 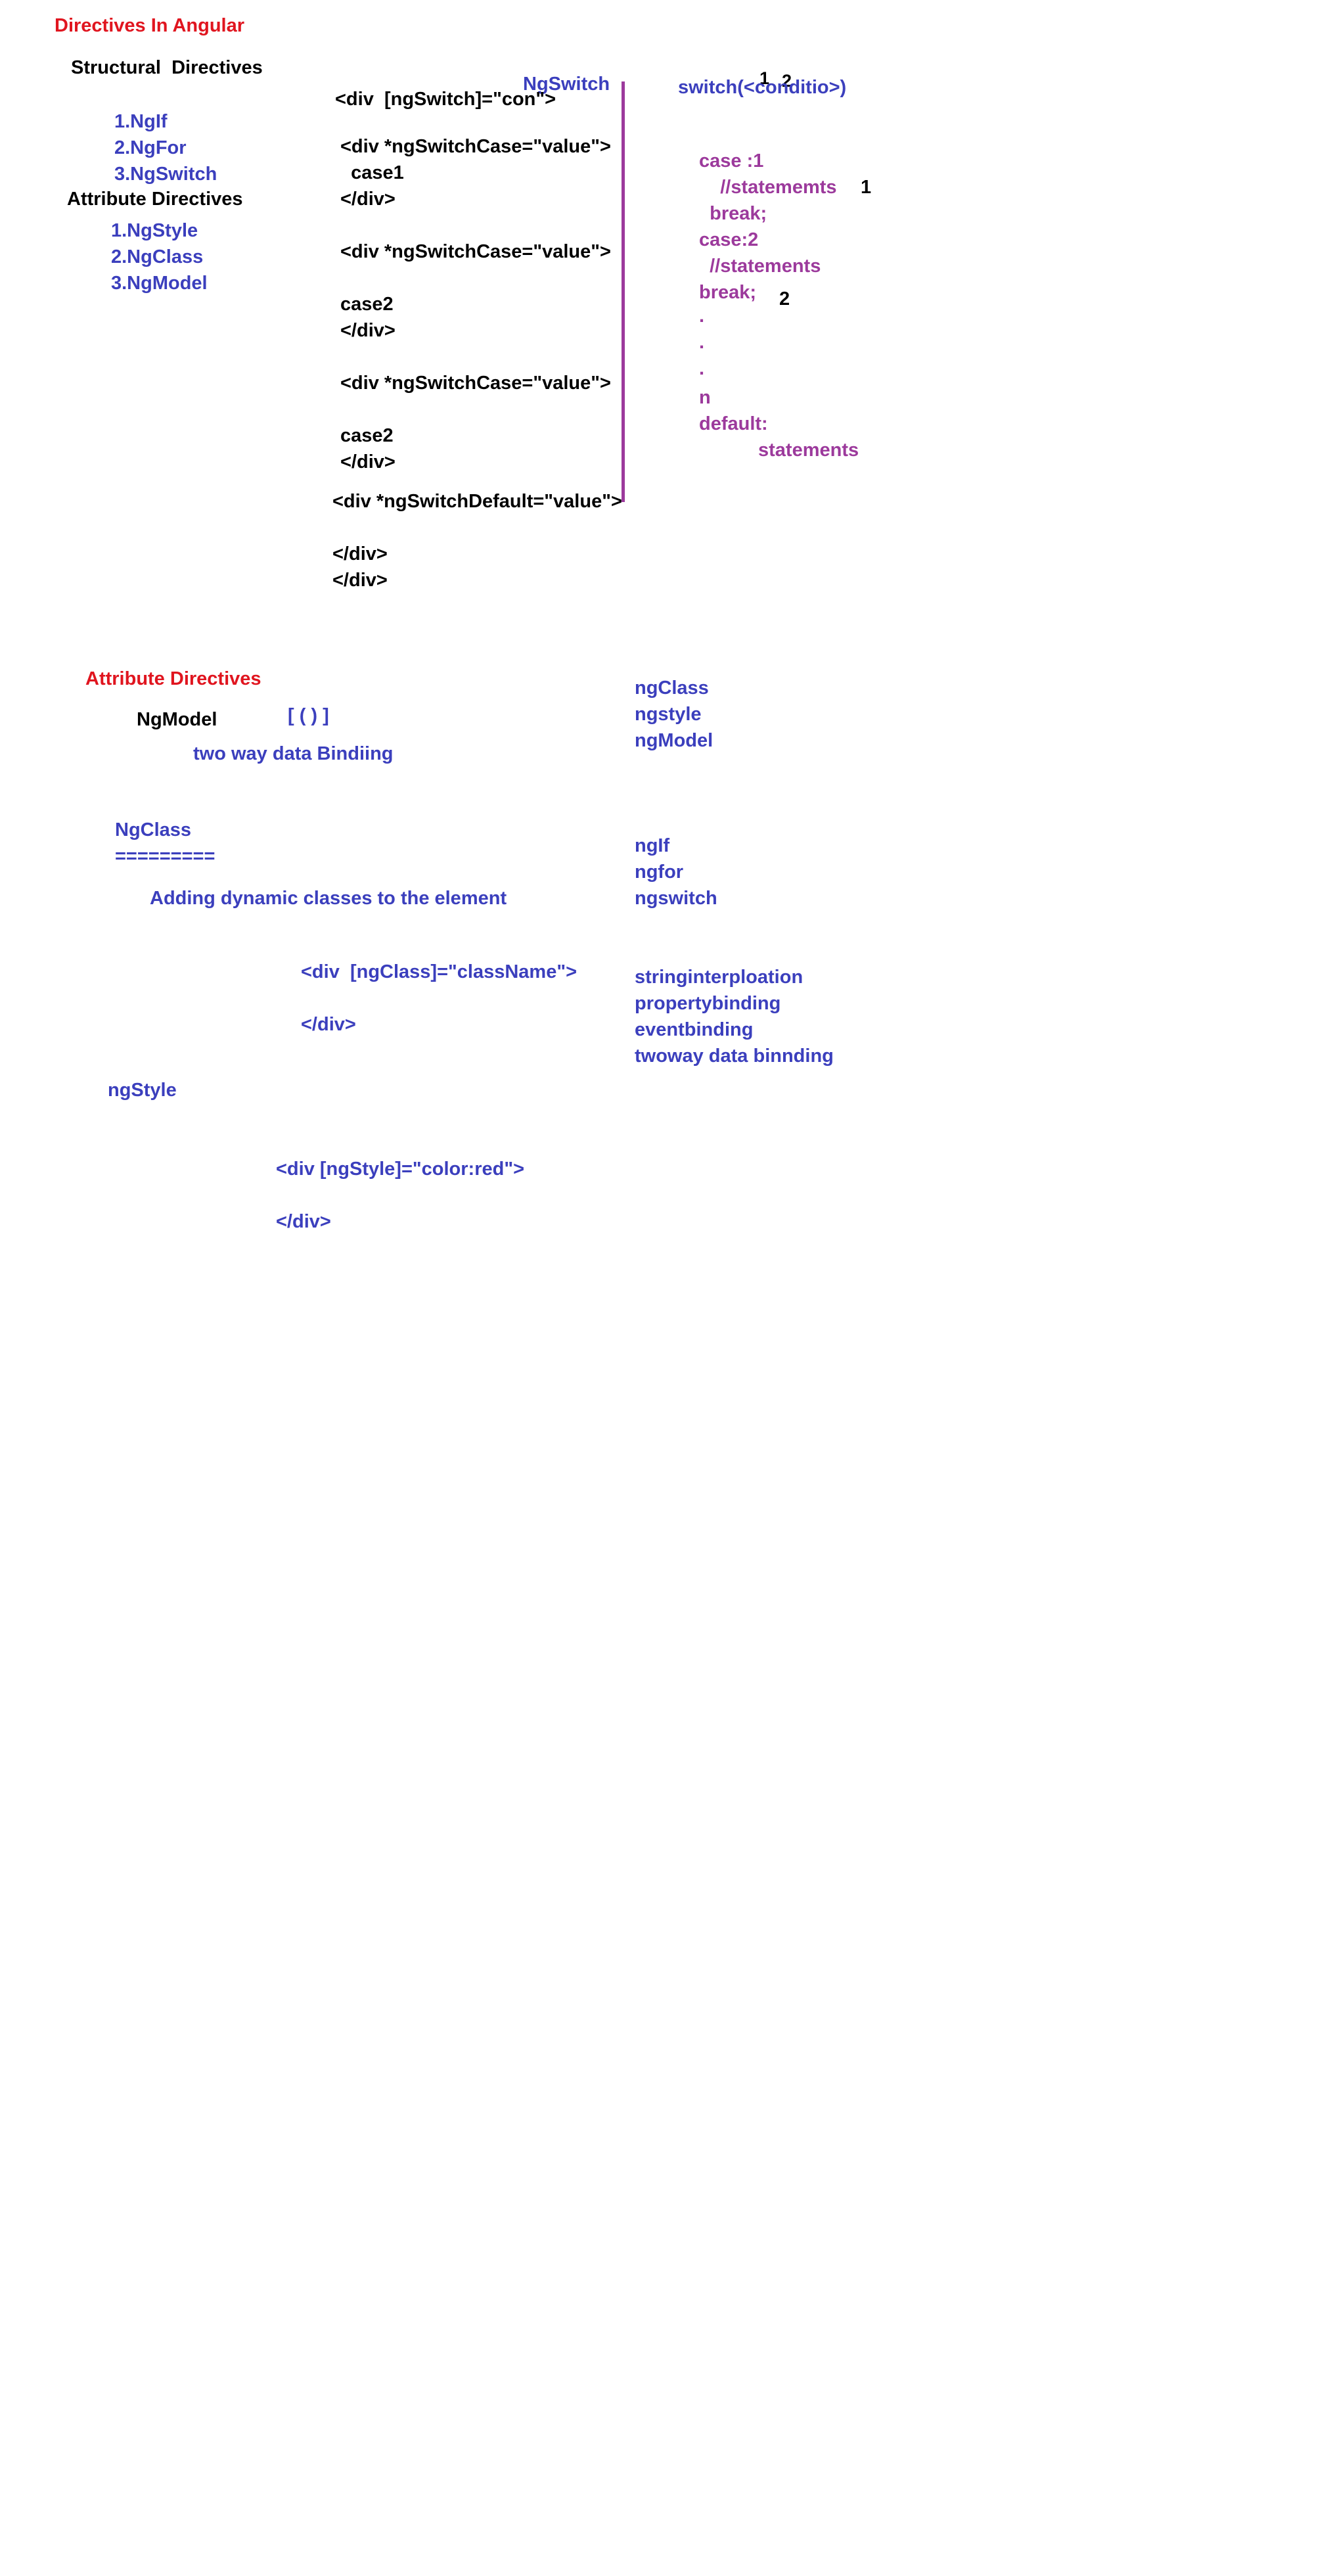 What do you see at coordinates (143, 1090) in the screenshot?
I see `ngstyle-label: ngStyle` at bounding box center [143, 1090].